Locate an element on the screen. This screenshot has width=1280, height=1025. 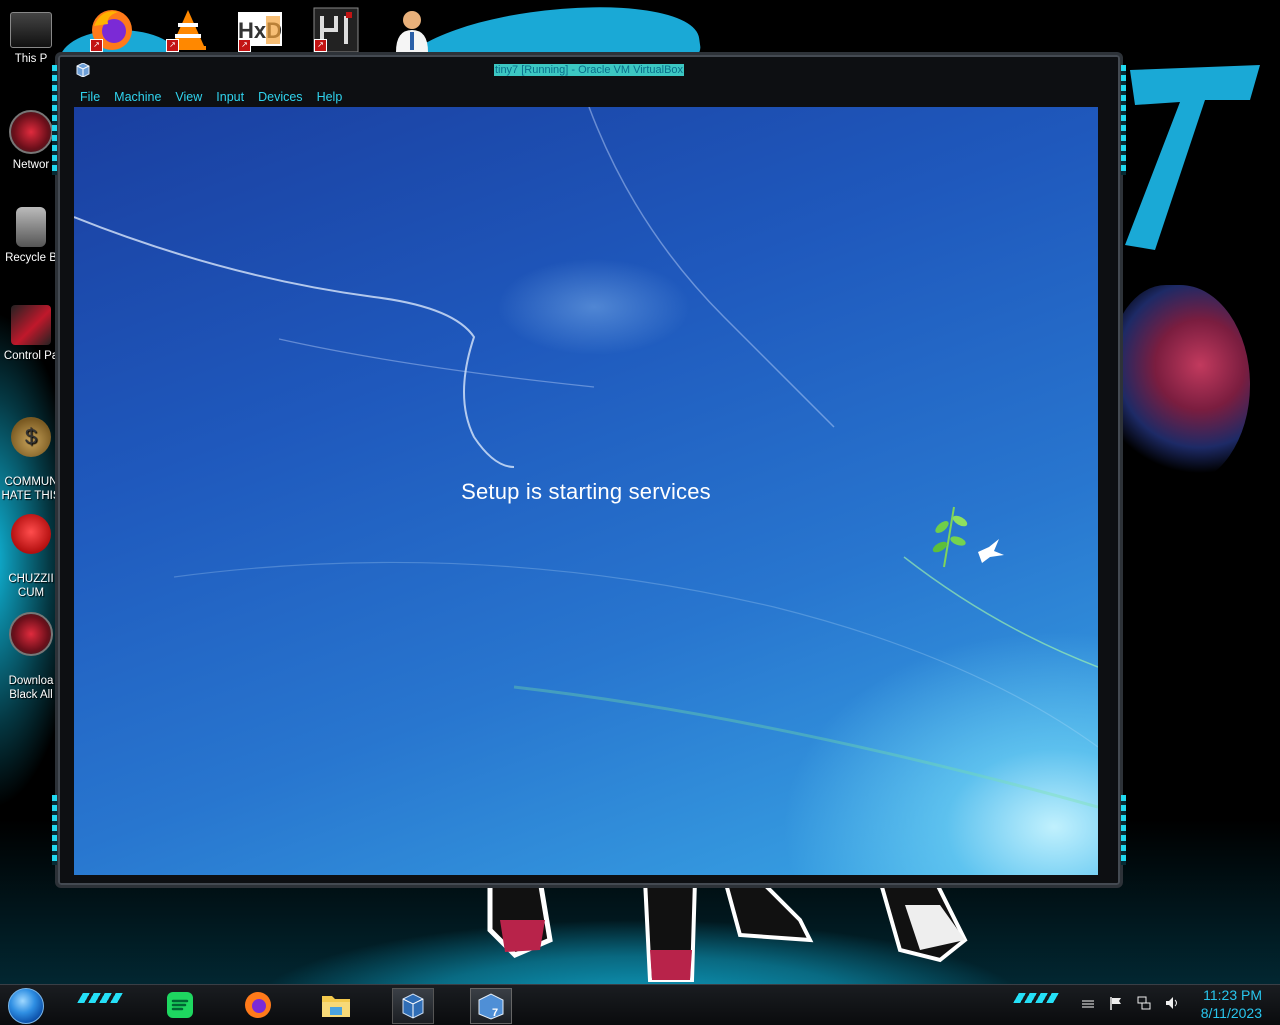
desktop-icon-label: COMMUN HATE THIS is located at coordinates (31, 489).